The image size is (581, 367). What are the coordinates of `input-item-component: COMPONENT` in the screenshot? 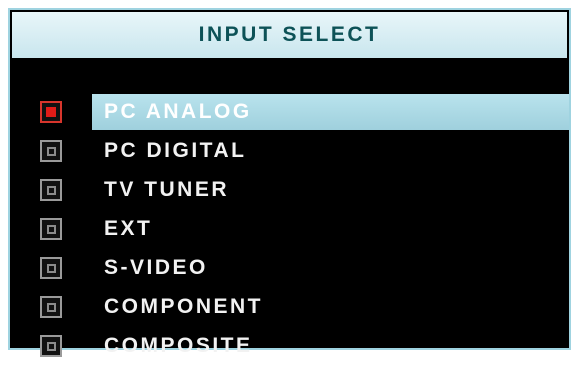 It's located at (289, 307).